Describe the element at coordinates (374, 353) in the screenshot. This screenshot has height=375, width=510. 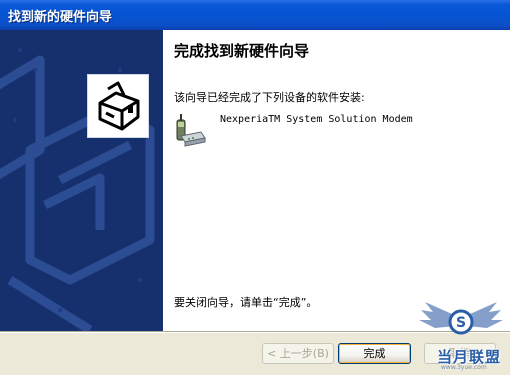
I see `finish-button: 完成` at that location.